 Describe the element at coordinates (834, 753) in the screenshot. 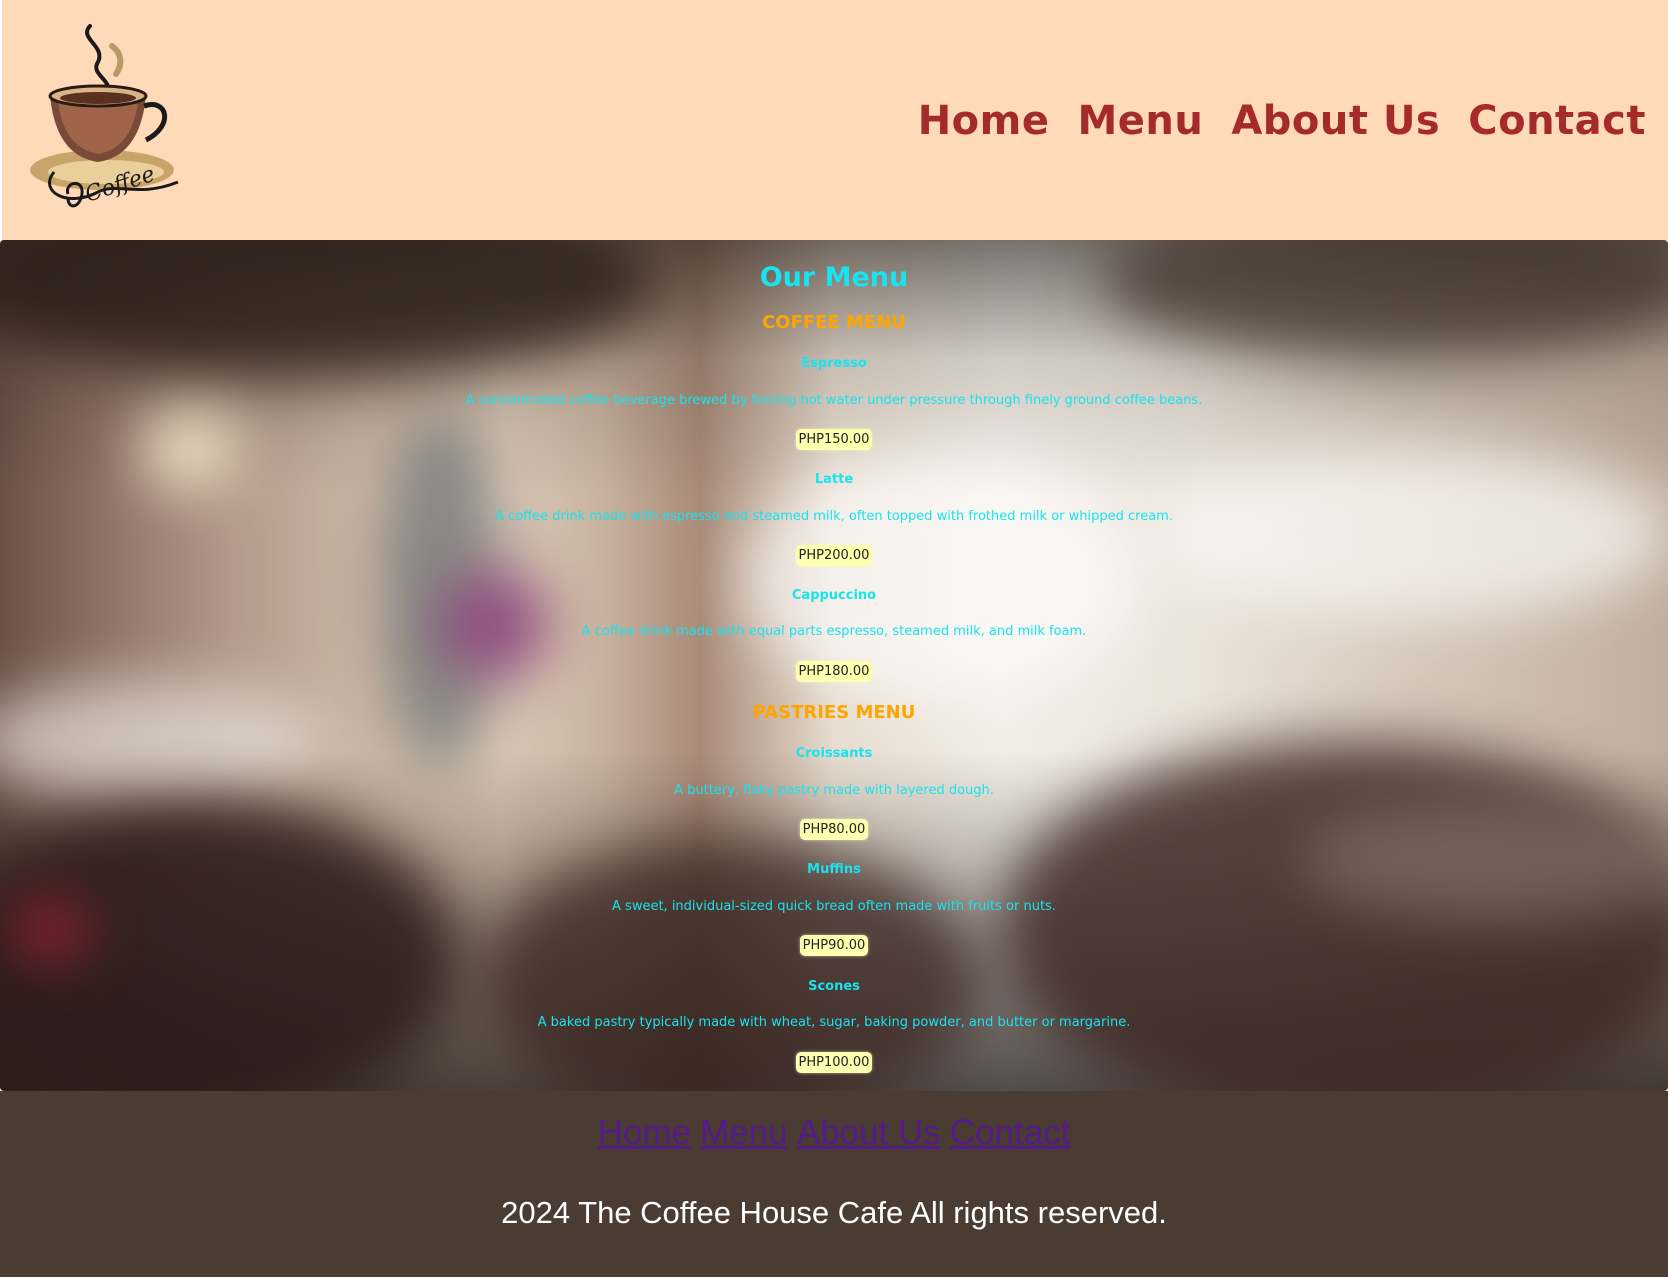

I see `item-name-croissants: Croissants` at that location.